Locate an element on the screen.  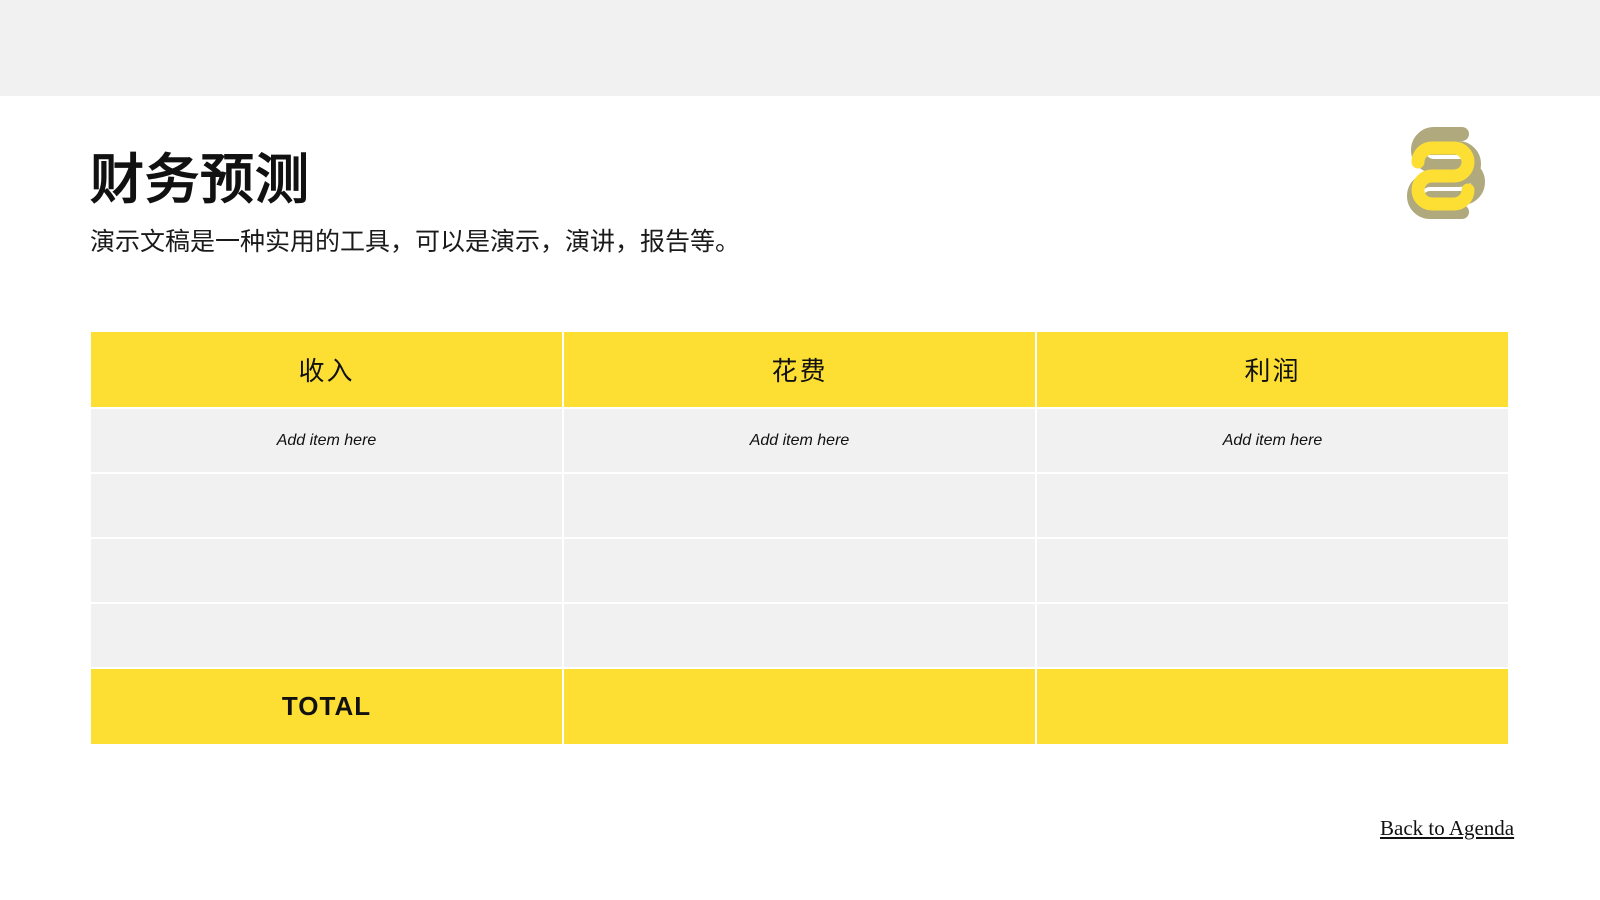
slide-subtitle: 演示文稿是一种实用的工具，可以是演示，演讲，报告等。 is located at coordinates (415, 241).